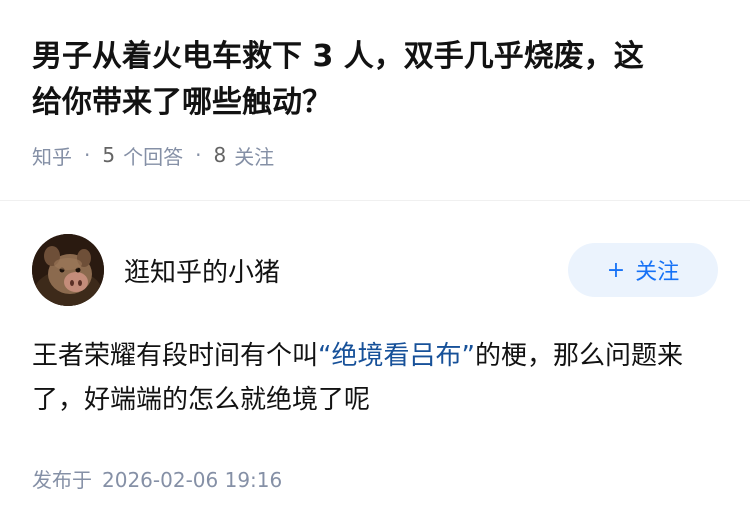 Image resolution: width=750 pixels, height=532 pixels. What do you see at coordinates (192, 480) in the screenshot?
I see `publish-time: 2026-02-06 19:16` at bounding box center [192, 480].